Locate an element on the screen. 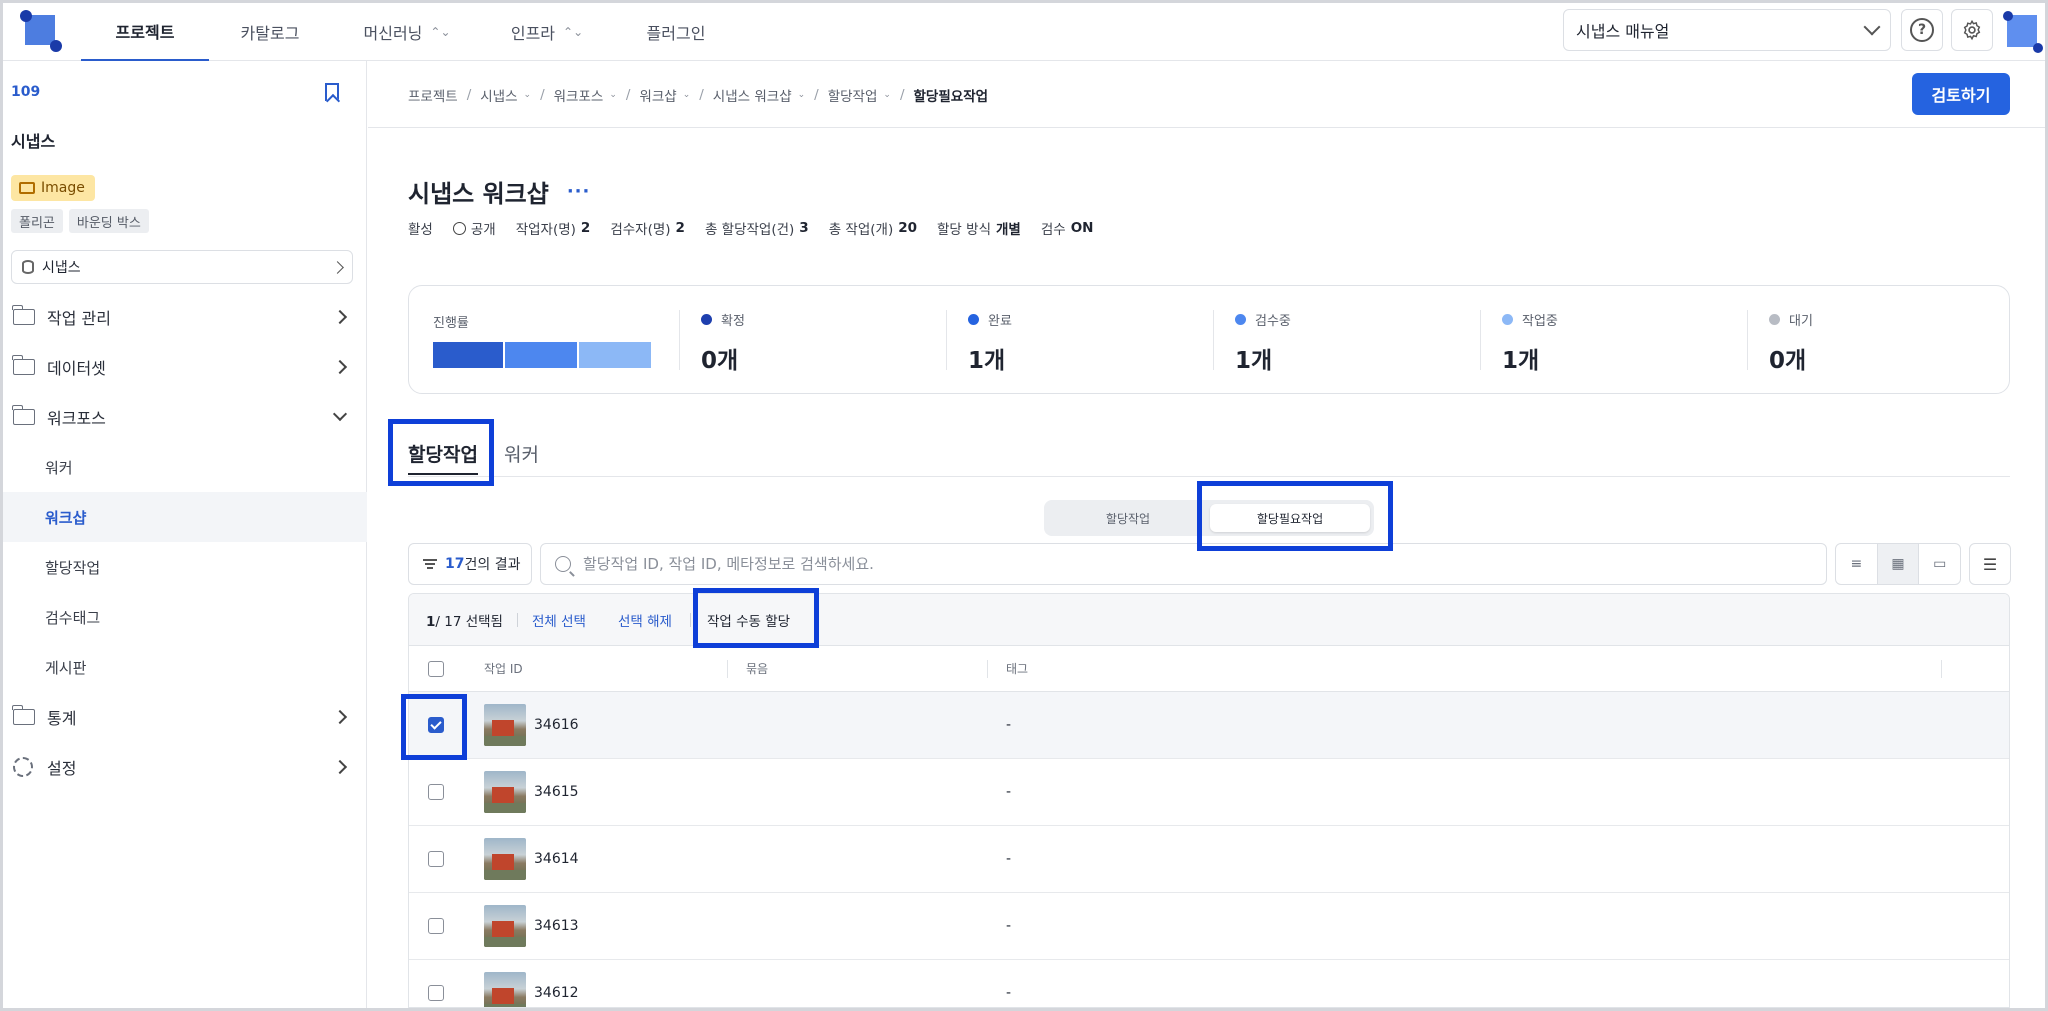  search-input is located at coordinates (1183, 564).